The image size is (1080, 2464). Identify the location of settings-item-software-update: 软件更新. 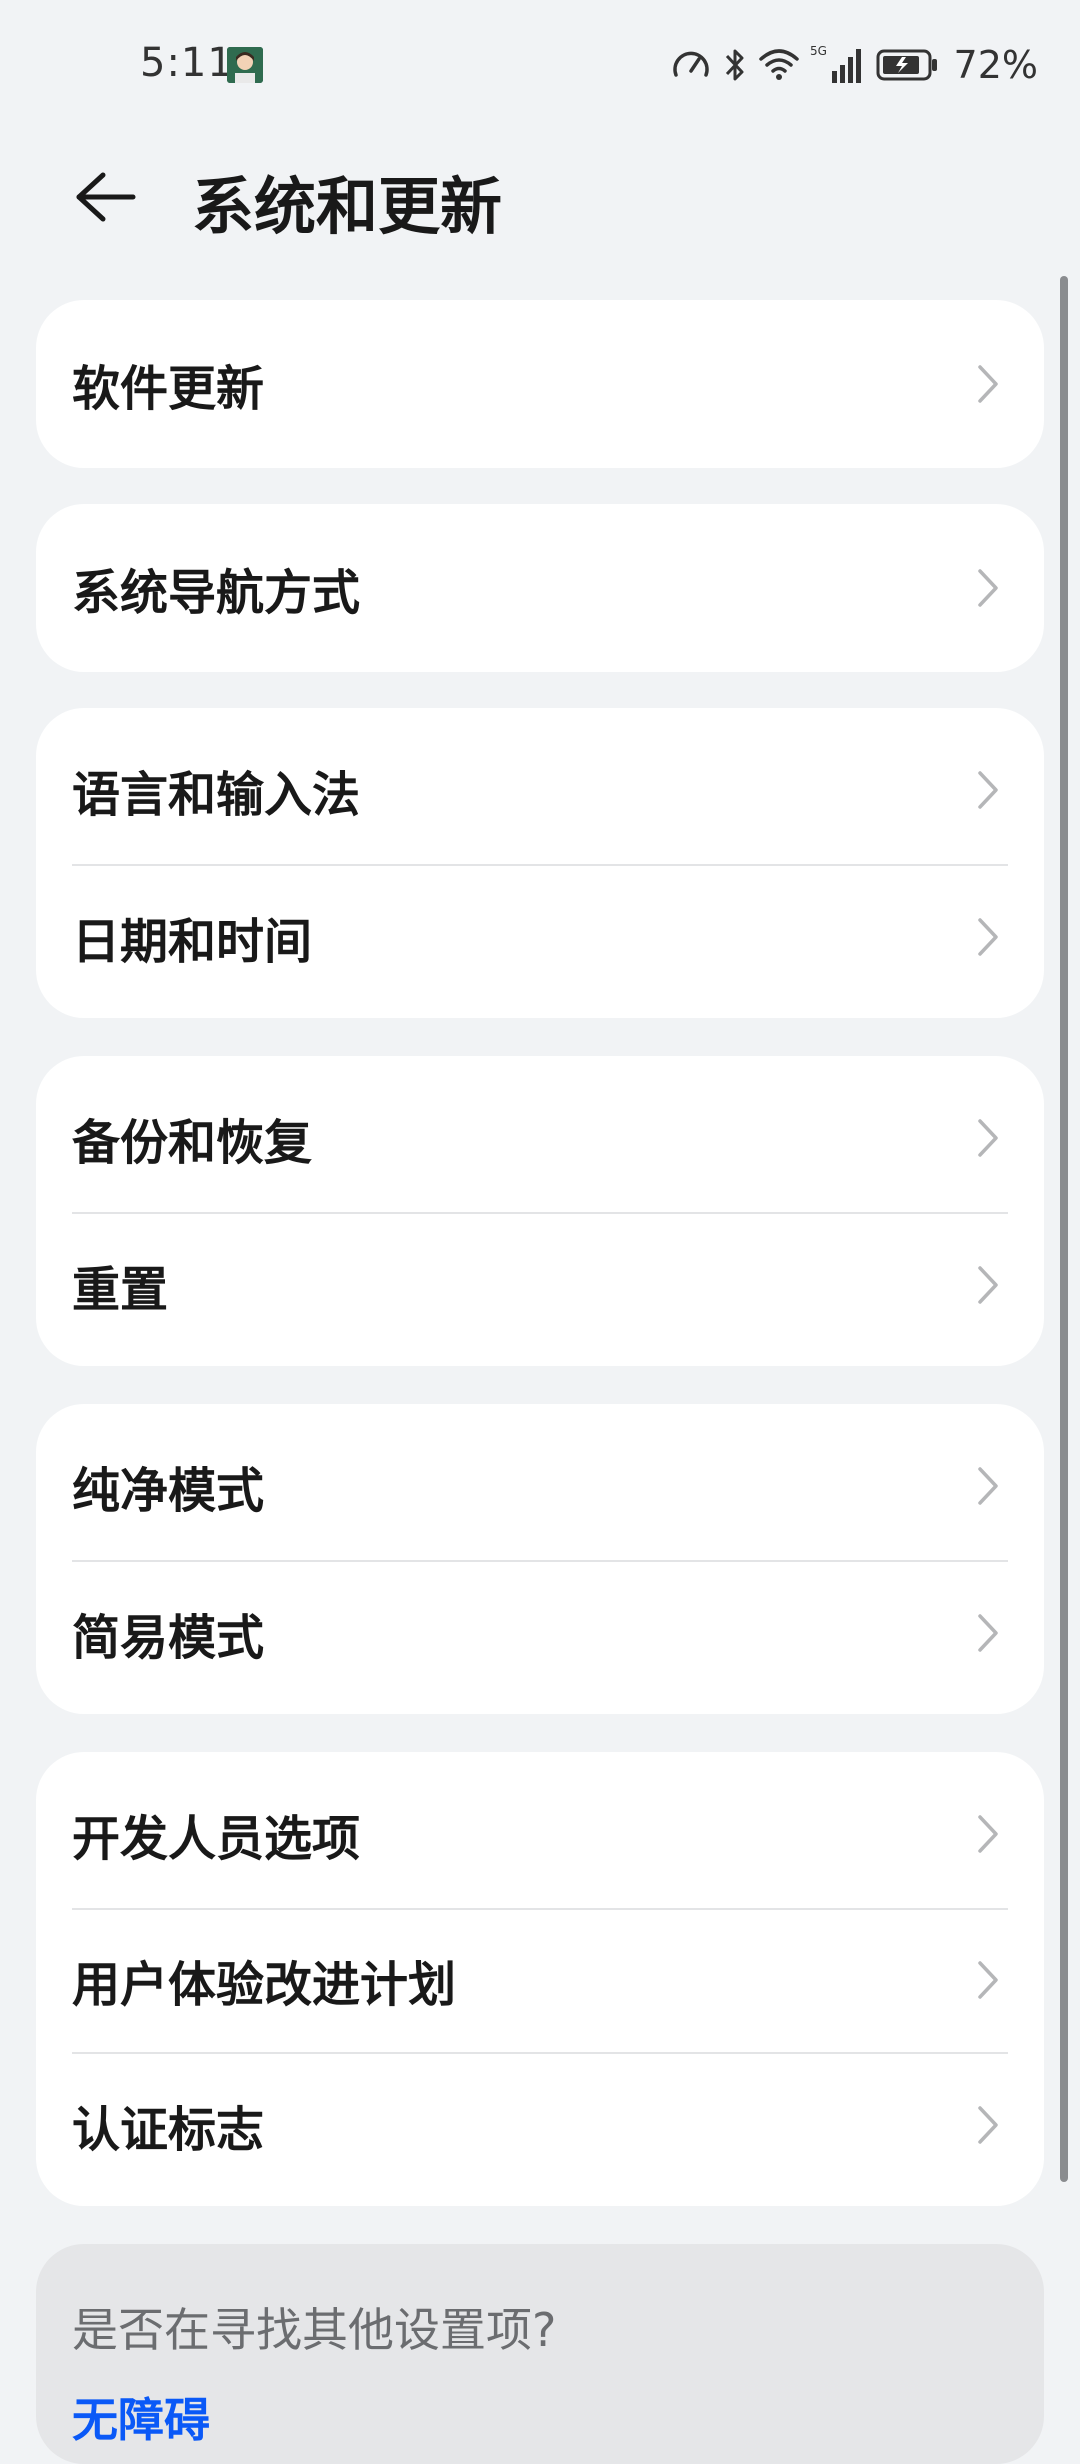
(540, 384).